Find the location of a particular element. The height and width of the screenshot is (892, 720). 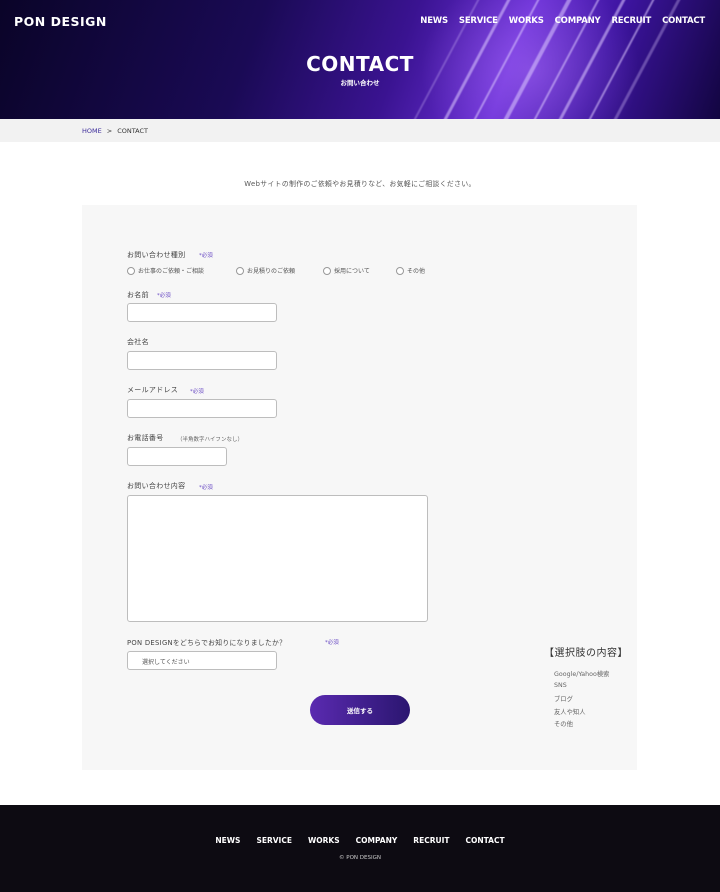

company-label: 会社名 is located at coordinates (138, 342).